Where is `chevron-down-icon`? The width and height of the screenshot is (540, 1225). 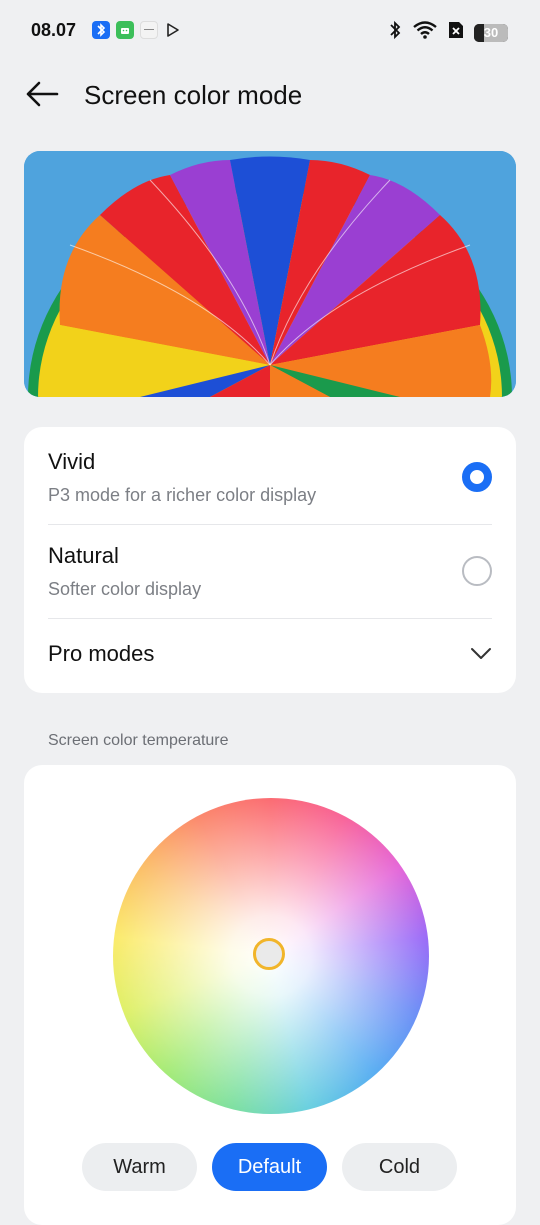 chevron-down-icon is located at coordinates (481, 653).